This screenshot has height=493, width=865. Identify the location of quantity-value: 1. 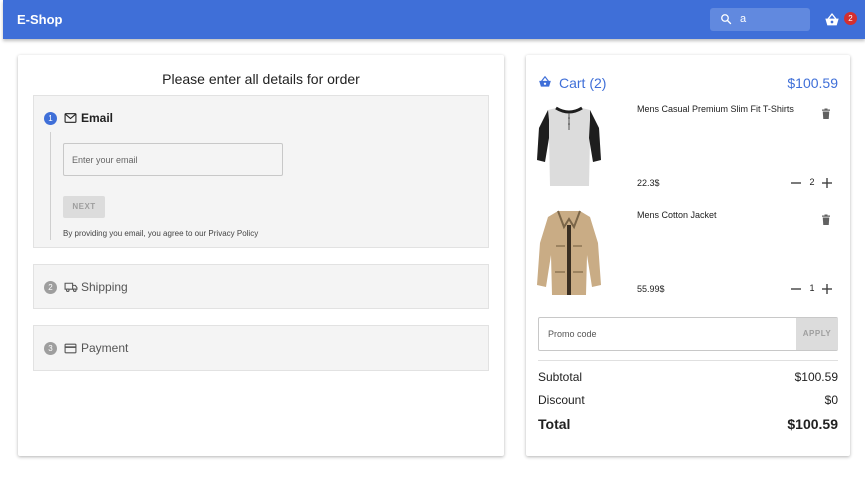
(812, 288).